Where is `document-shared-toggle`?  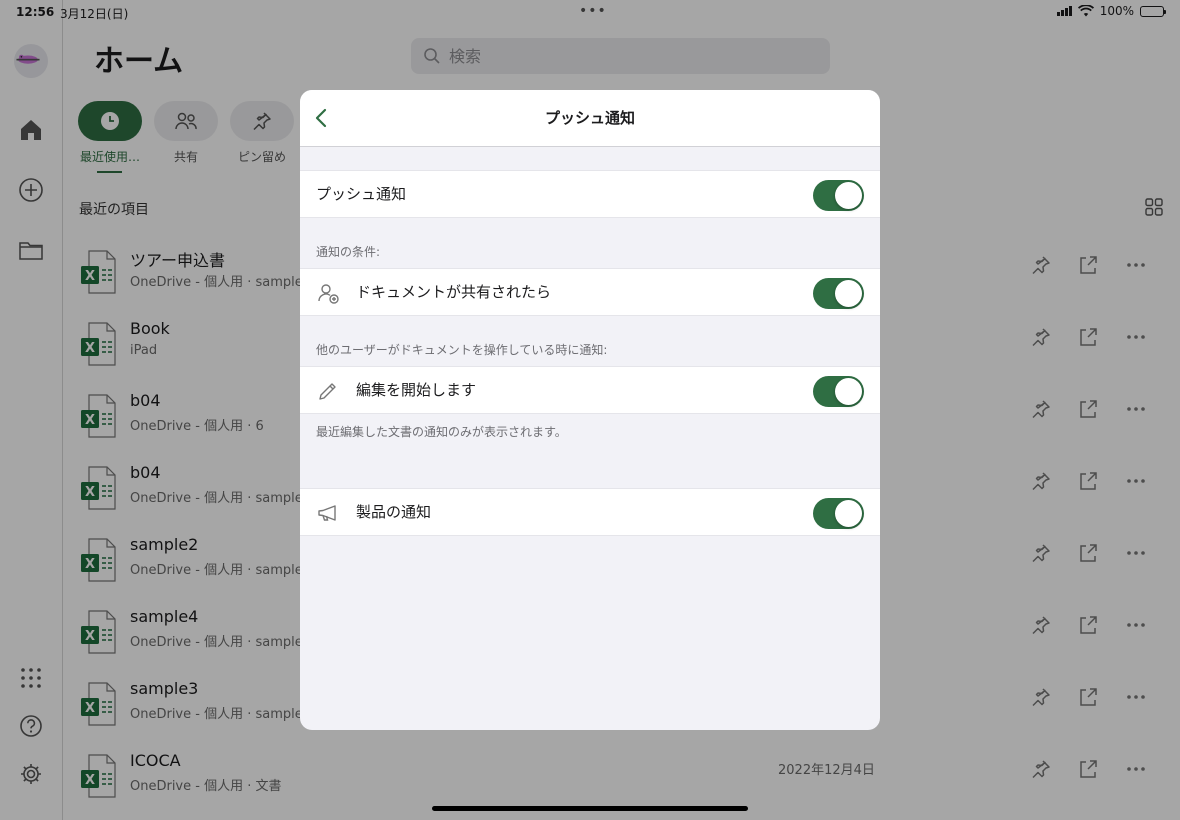
document-shared-toggle is located at coordinates (838, 293).